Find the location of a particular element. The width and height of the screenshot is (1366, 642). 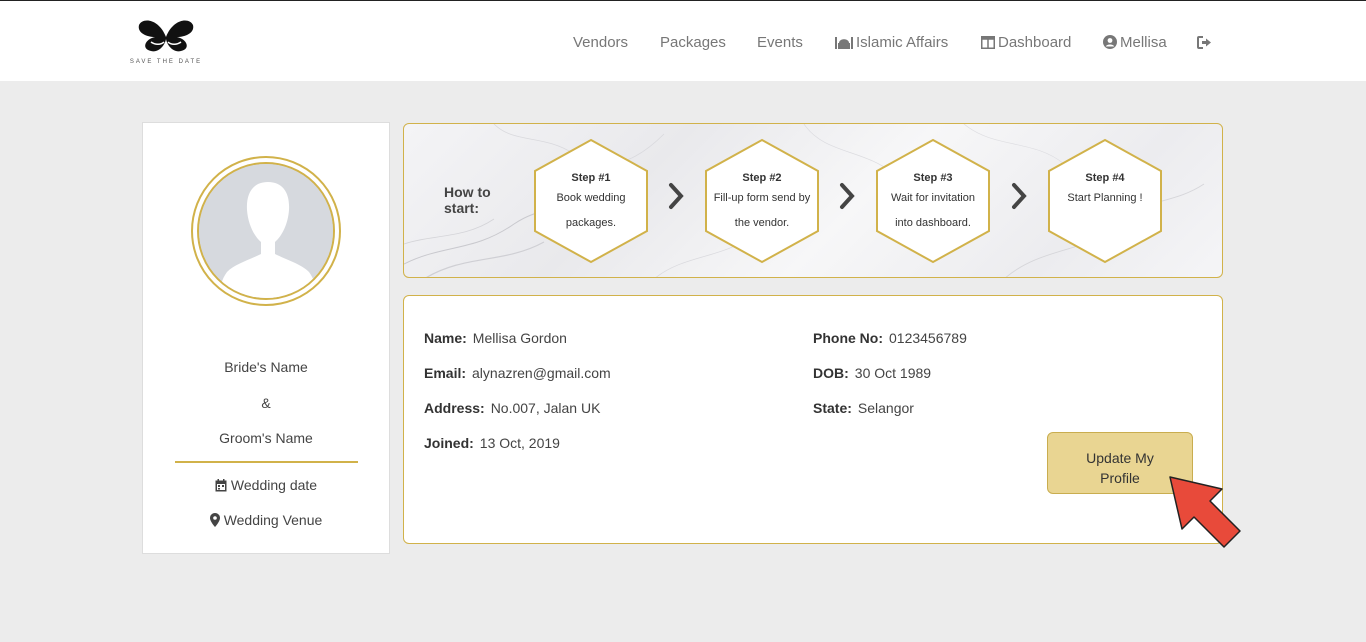

map-marker-icon is located at coordinates (214, 520).